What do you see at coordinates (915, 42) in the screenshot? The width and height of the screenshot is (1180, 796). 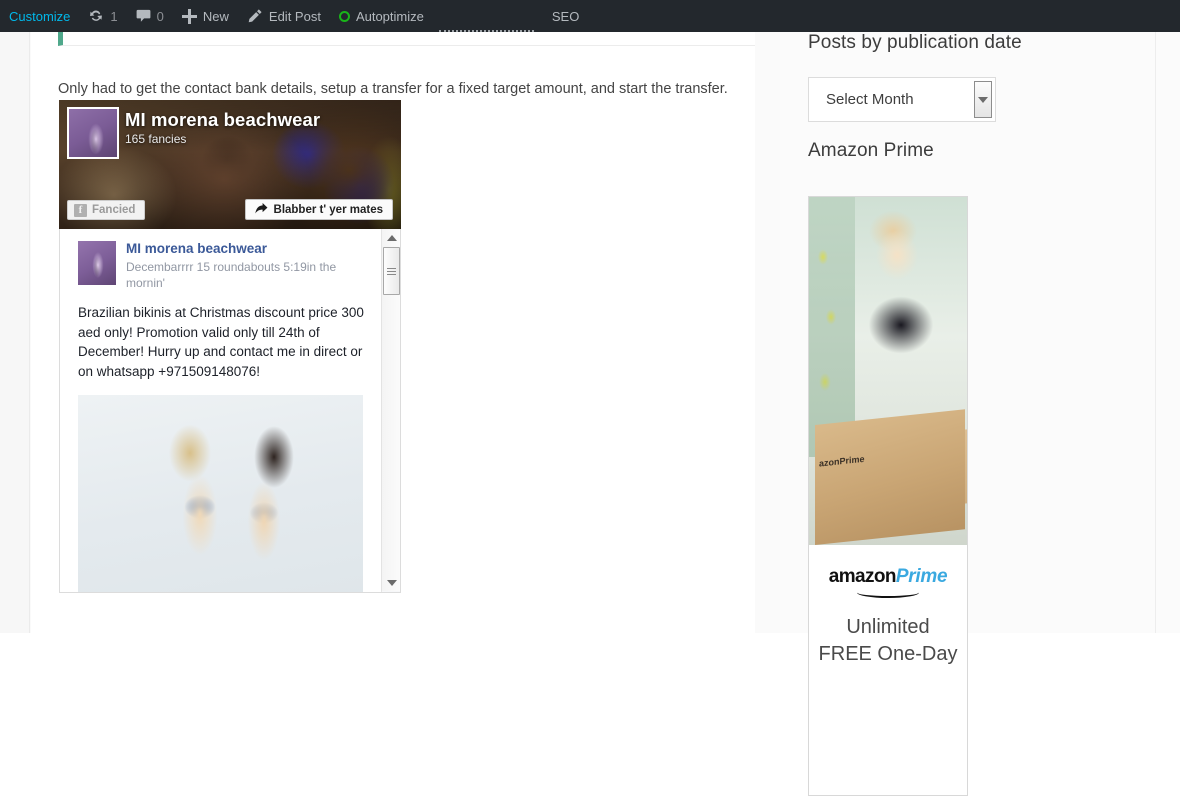 I see `archives-heading: Posts by publication date` at bounding box center [915, 42].